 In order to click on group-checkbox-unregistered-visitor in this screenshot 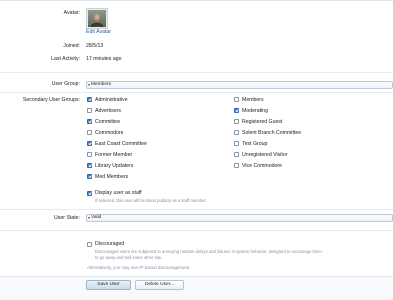, I will do `click(236, 154)`.